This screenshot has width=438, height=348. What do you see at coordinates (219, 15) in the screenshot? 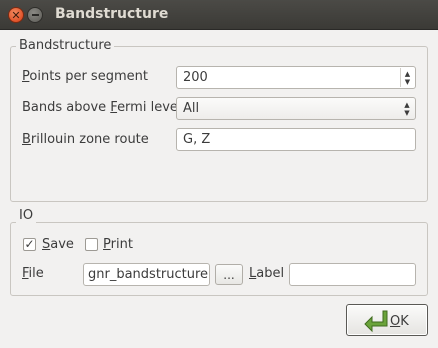
I see `title-bar: ✕ Bandstructure` at bounding box center [219, 15].